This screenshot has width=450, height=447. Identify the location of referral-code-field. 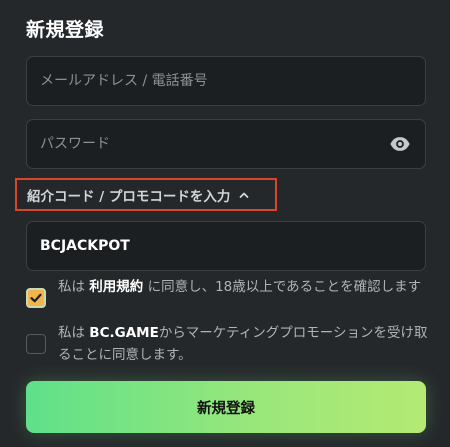
(226, 246).